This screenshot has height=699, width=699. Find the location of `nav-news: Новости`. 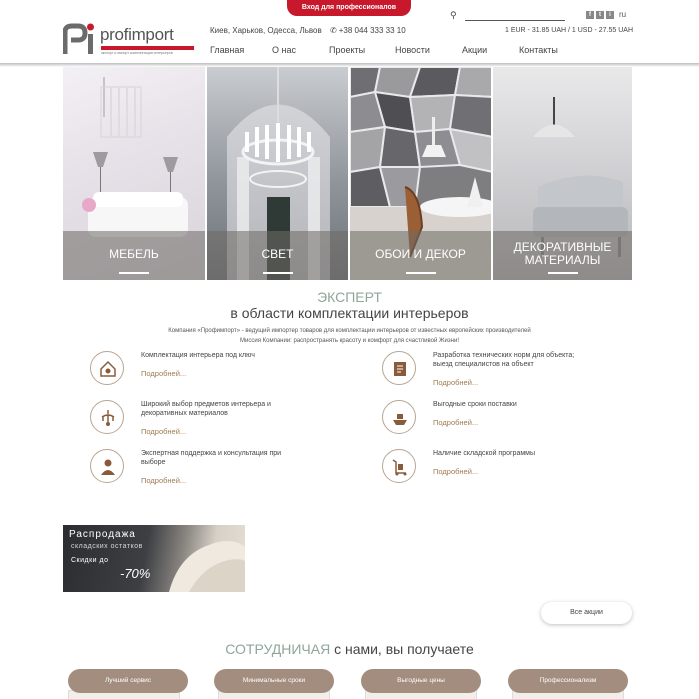

nav-news: Новости is located at coordinates (412, 50).